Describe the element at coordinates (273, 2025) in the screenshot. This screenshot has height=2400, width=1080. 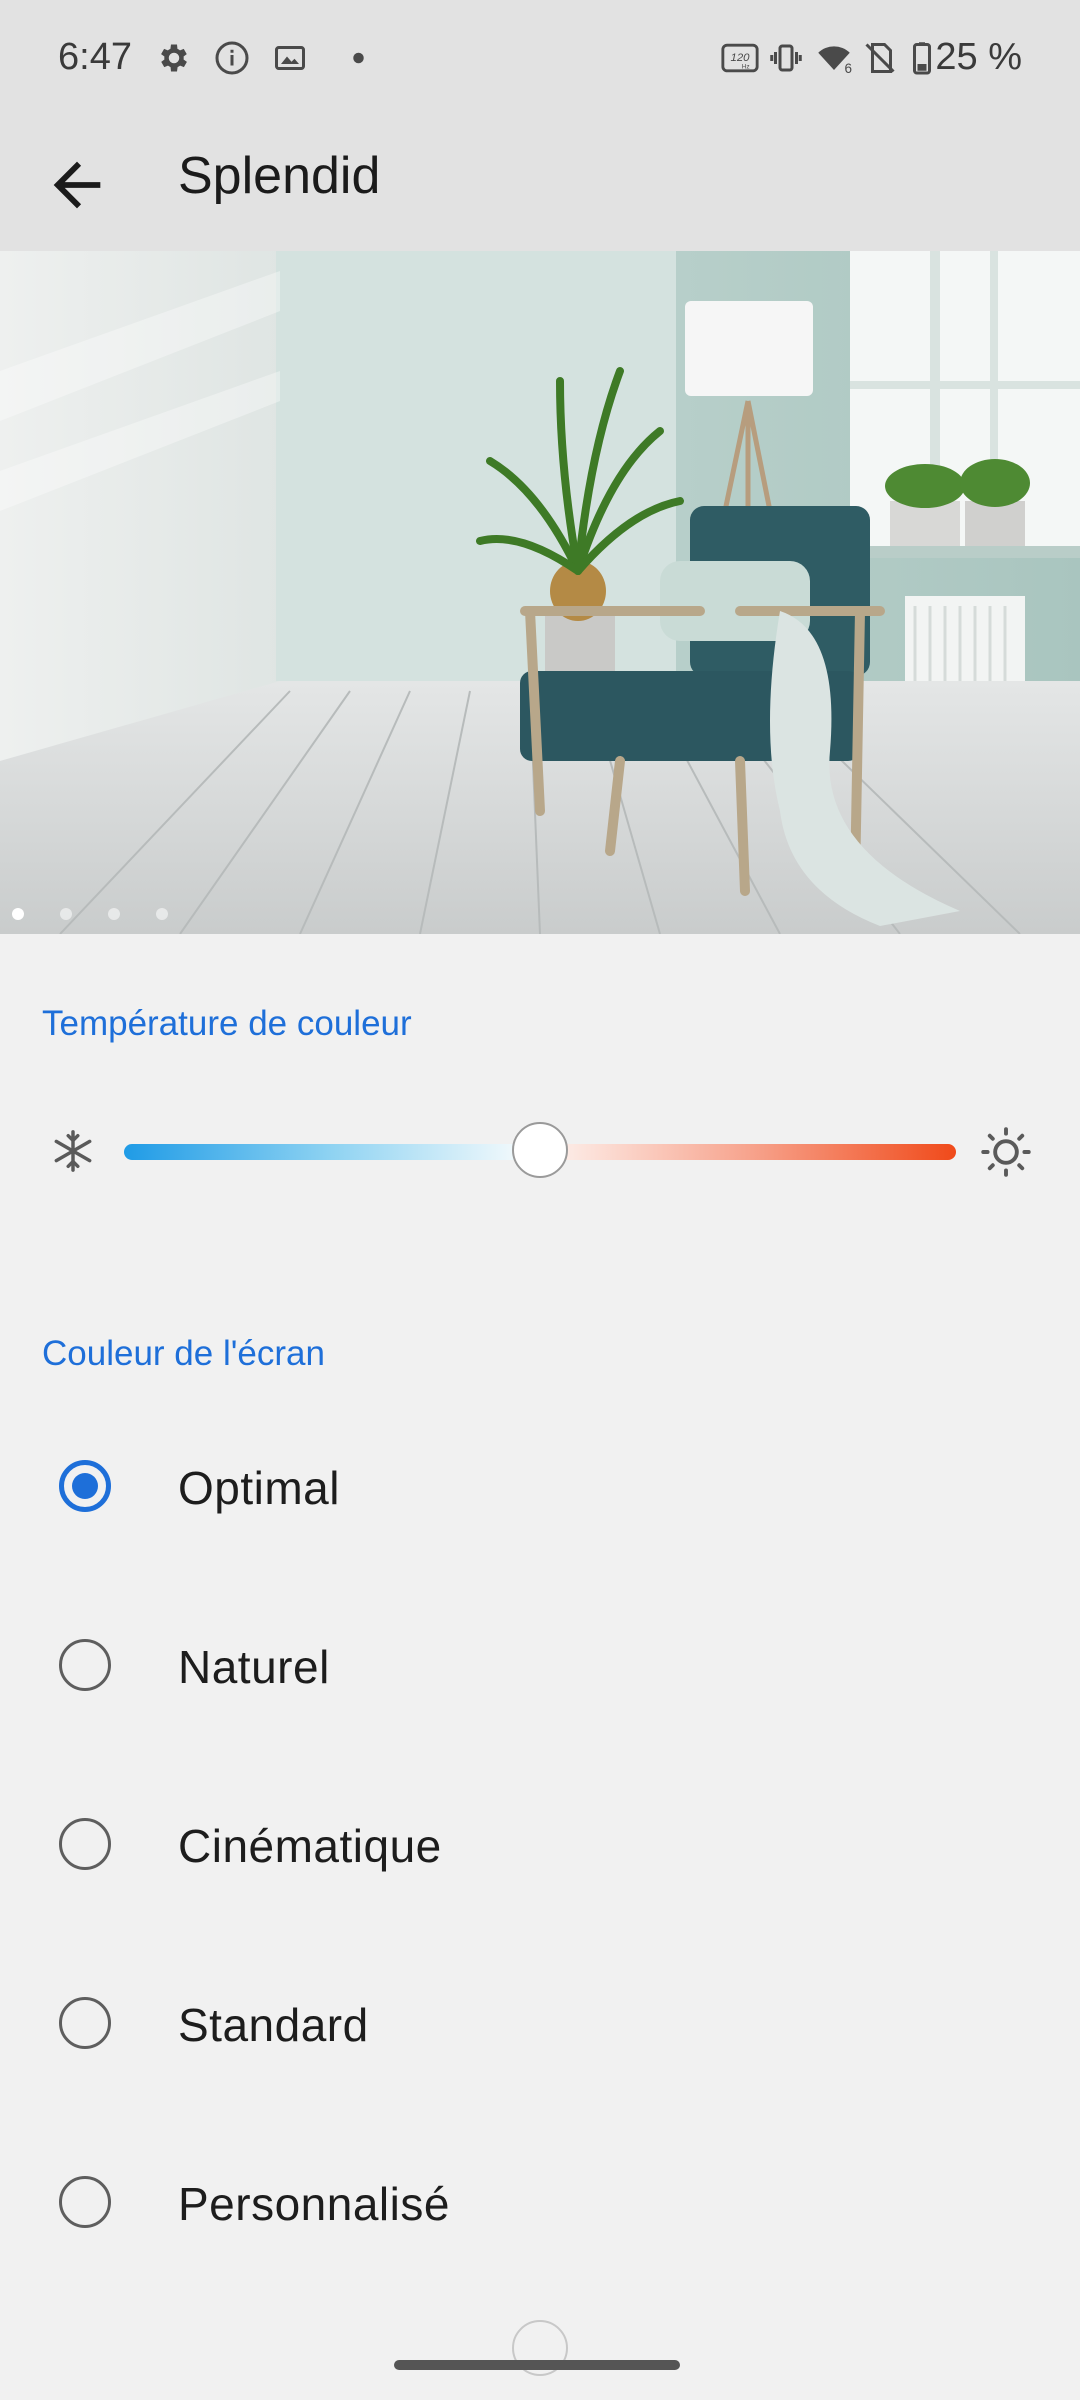
I see `option-label: Standard` at that location.